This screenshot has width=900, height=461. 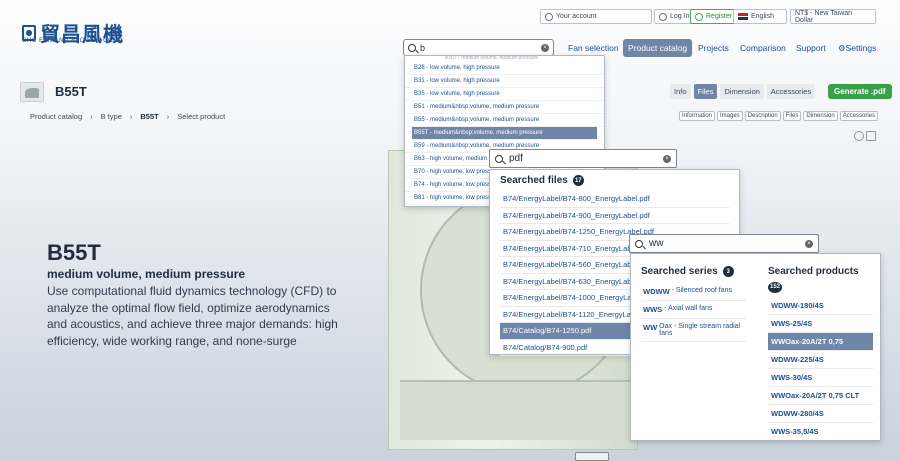 What do you see at coordinates (680, 91) in the screenshot?
I see `tab-info: Info` at bounding box center [680, 91].